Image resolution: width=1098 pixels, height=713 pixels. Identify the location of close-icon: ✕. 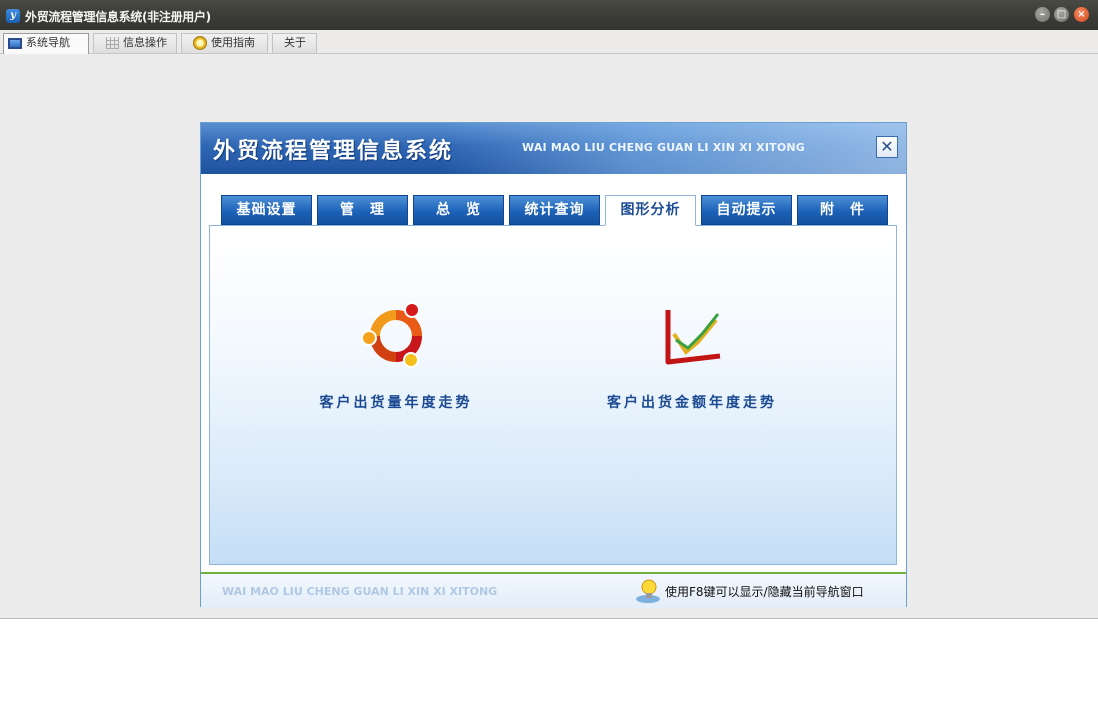
(887, 146).